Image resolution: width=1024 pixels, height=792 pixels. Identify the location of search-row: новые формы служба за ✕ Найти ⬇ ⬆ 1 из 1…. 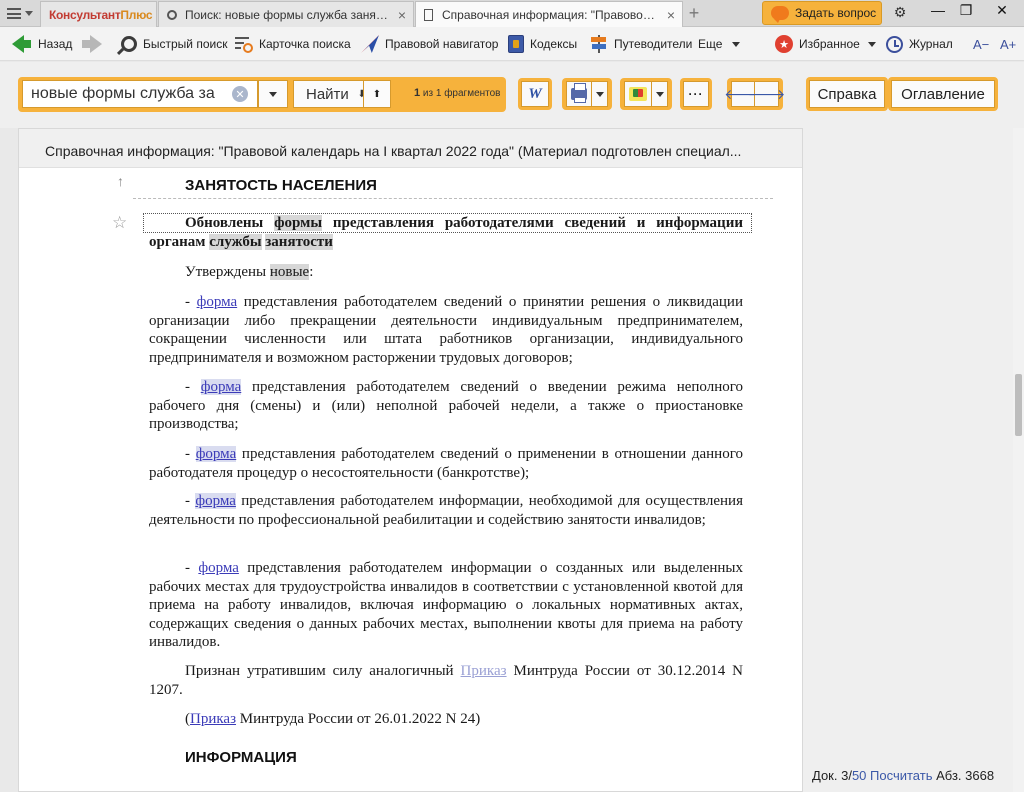
(512, 95).